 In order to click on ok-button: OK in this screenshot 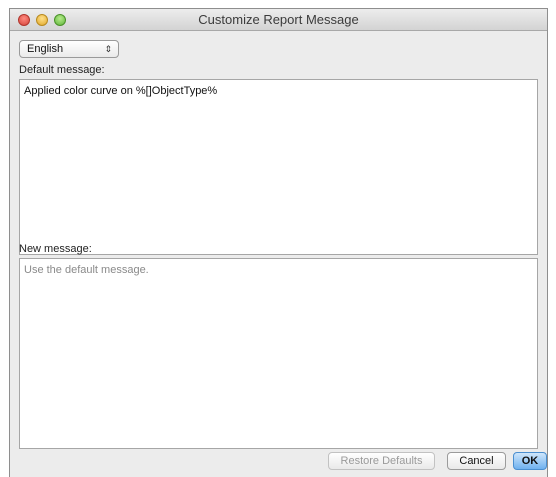, I will do `click(530, 461)`.